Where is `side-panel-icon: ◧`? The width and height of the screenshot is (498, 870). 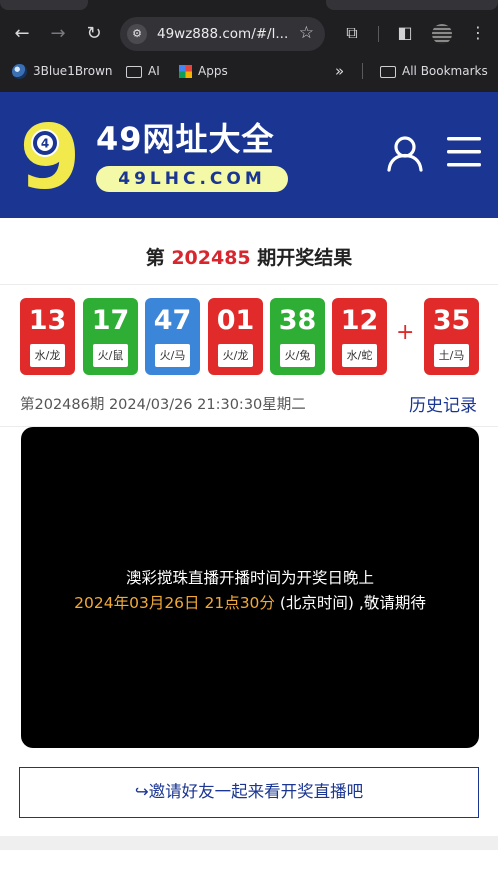
side-panel-icon: ◧ is located at coordinates (405, 33).